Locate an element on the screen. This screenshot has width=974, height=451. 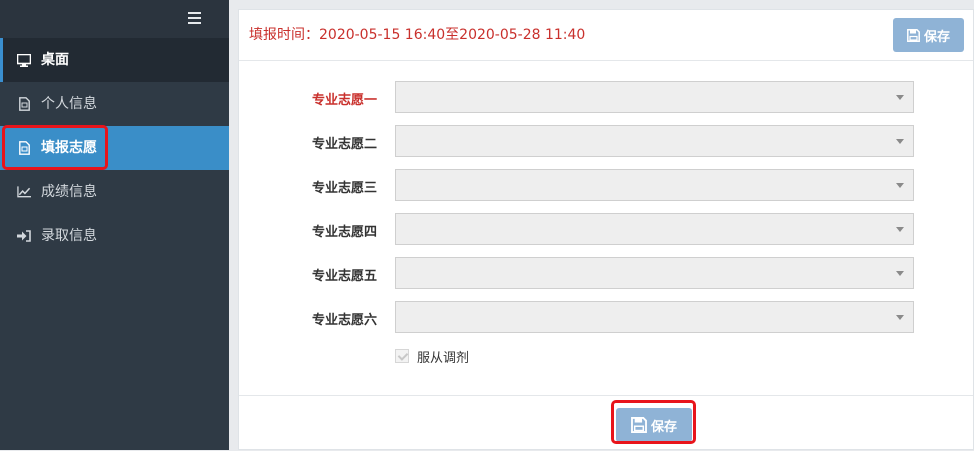
fill-time-text: 填报时间：2020-05-15 16:40至2020-05-28 11:40 is located at coordinates (417, 35).